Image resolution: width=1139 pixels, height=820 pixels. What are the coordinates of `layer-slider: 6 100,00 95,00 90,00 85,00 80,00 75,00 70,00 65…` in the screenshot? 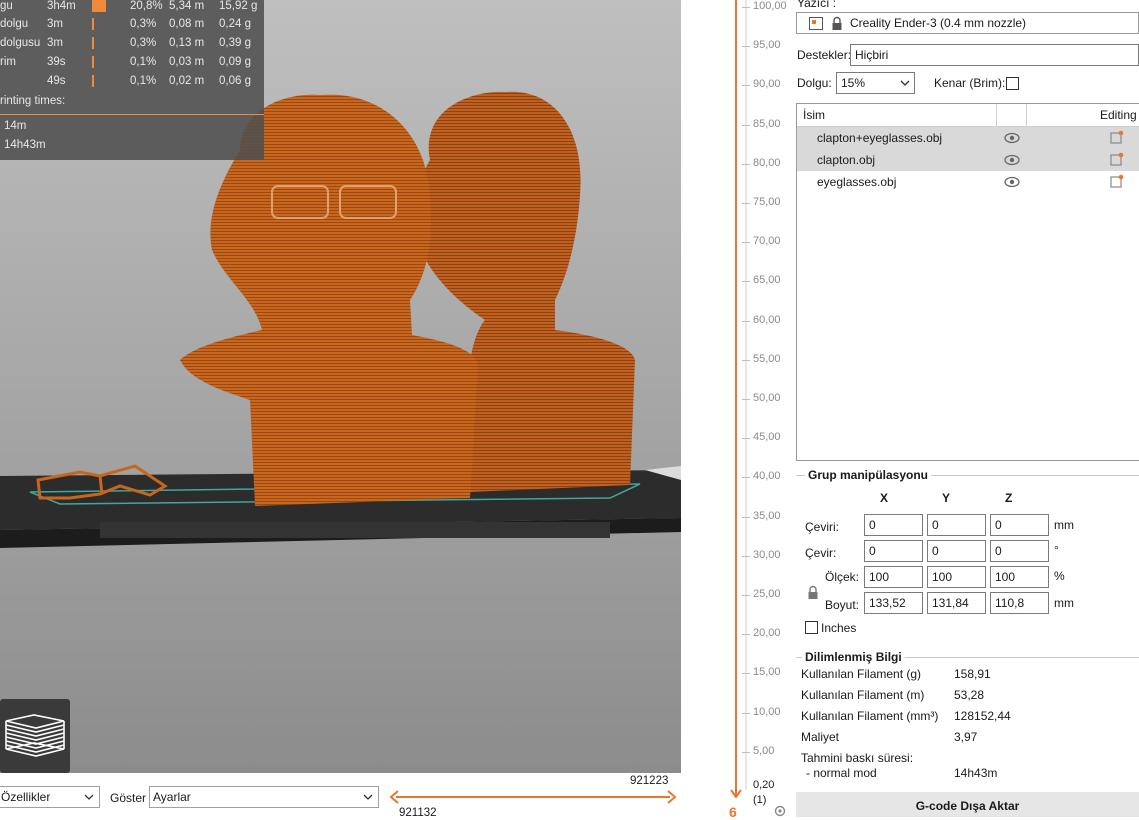 It's located at (758, 408).